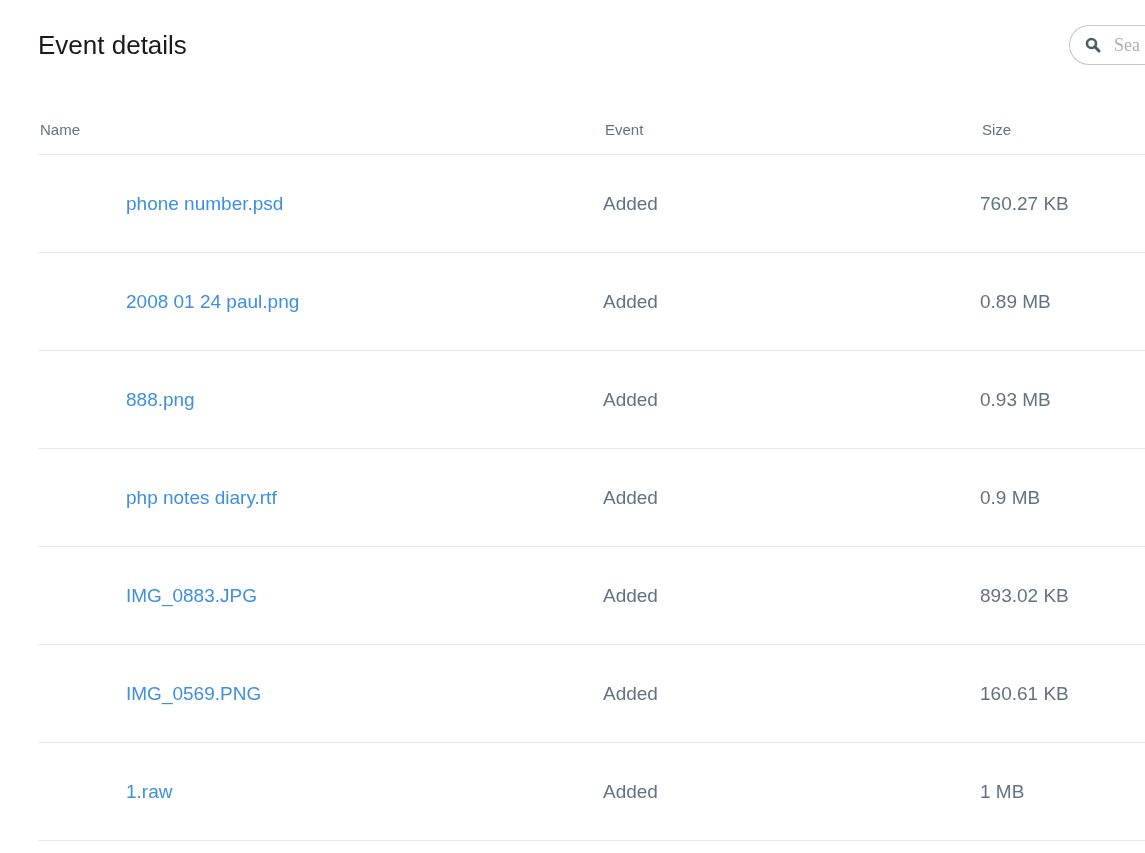  I want to click on file-link: 888.png, so click(160, 399).